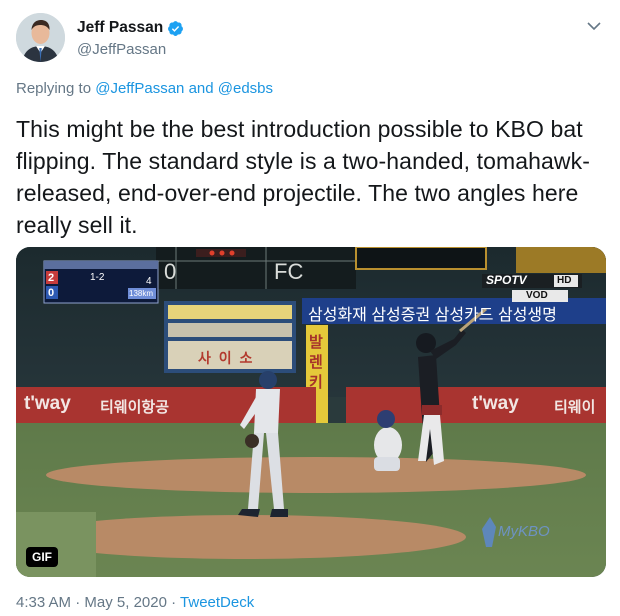  Describe the element at coordinates (176, 28) in the screenshot. I see `verified-badge-icon` at that location.